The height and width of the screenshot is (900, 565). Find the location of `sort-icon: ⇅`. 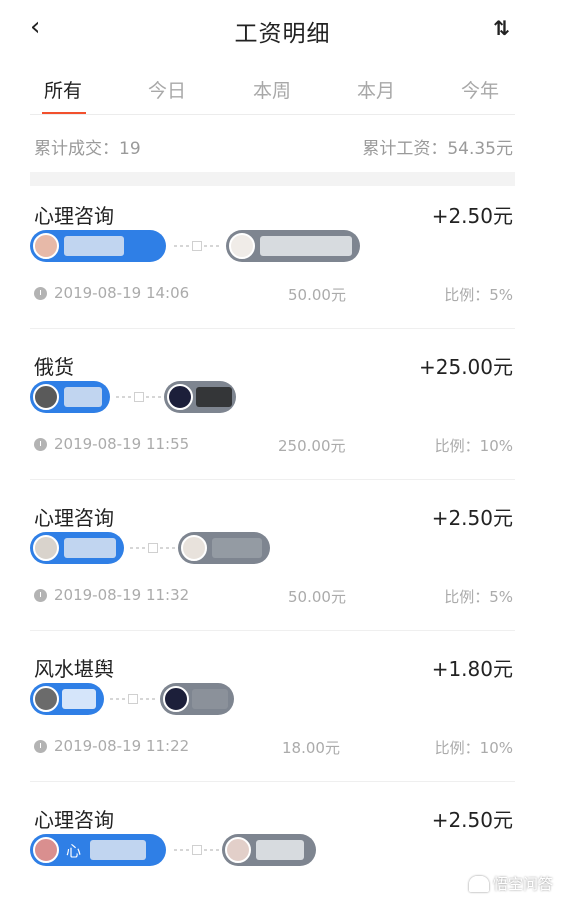

sort-icon: ⇅ is located at coordinates (501, 28).